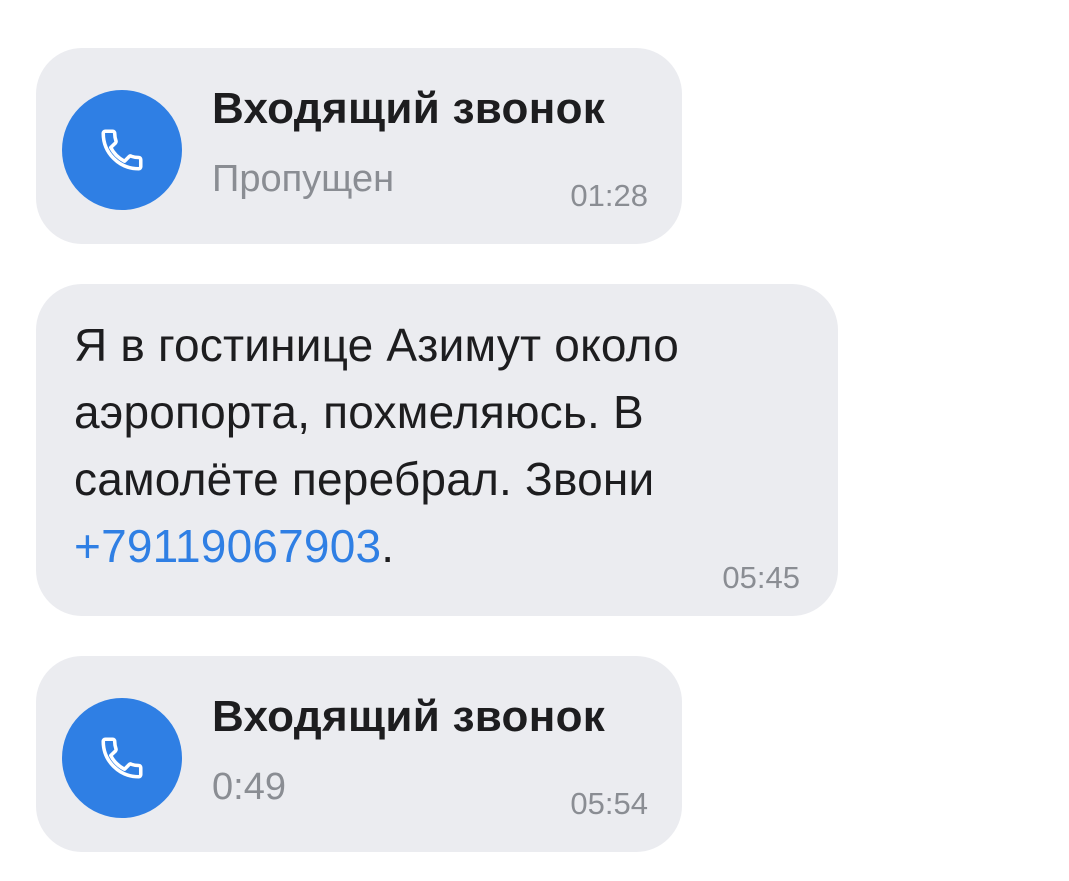 The height and width of the screenshot is (881, 1069). What do you see at coordinates (761, 577) in the screenshot?
I see `message-time: 05:45` at bounding box center [761, 577].